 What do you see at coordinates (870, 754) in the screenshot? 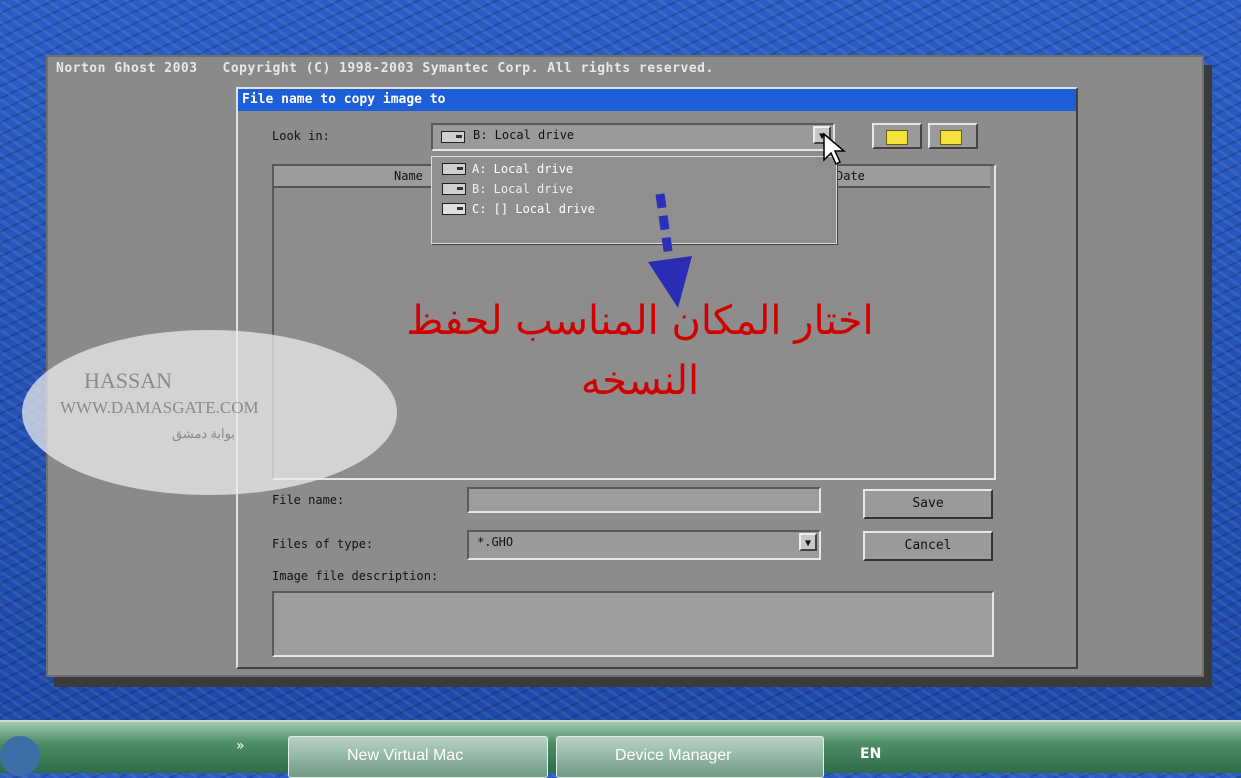
I see `language-indicator: EN` at bounding box center [870, 754].